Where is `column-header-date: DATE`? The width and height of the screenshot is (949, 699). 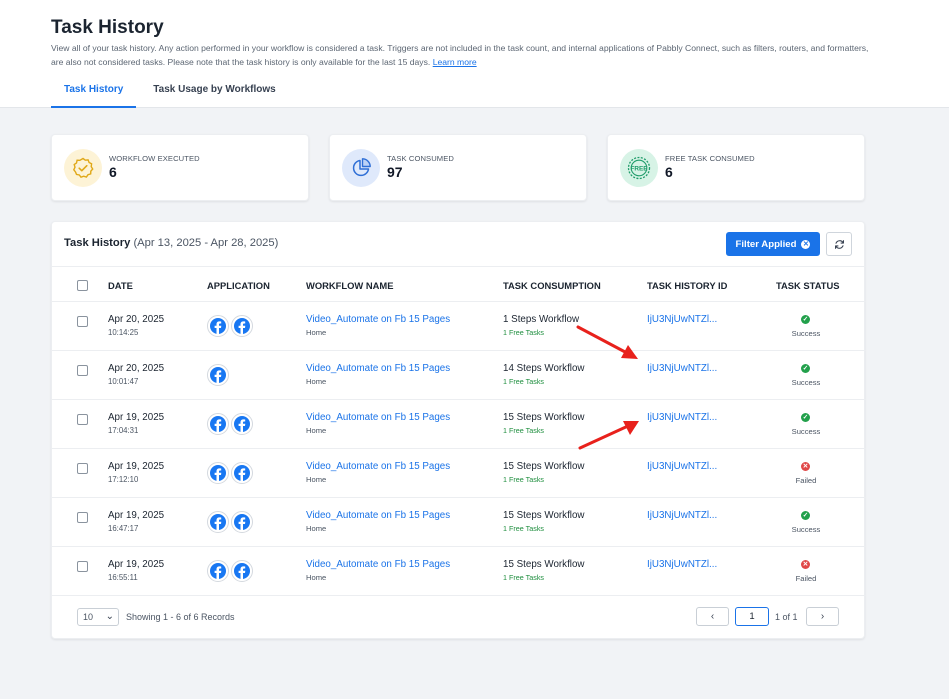 column-header-date: DATE is located at coordinates (120, 285).